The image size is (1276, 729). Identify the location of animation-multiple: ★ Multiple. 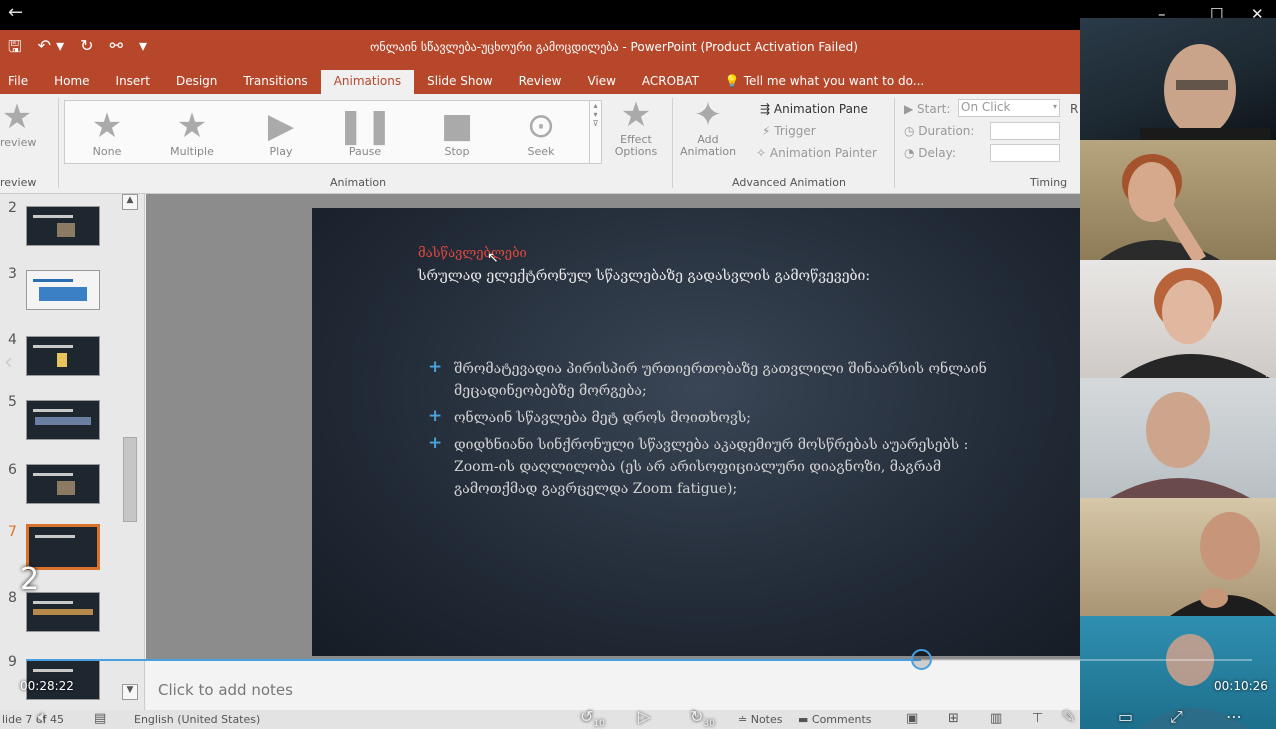
(192, 132).